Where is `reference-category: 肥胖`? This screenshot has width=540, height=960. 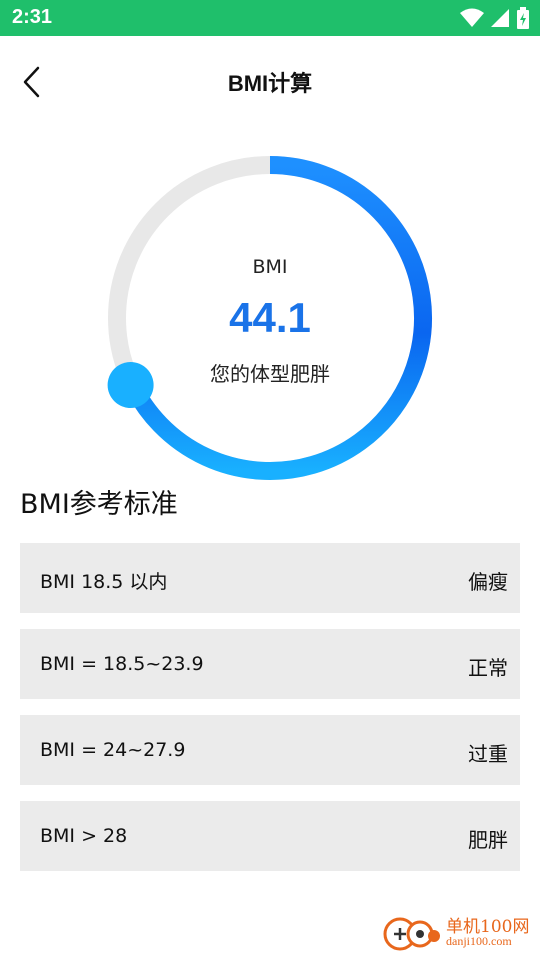 reference-category: 肥胖 is located at coordinates (488, 840).